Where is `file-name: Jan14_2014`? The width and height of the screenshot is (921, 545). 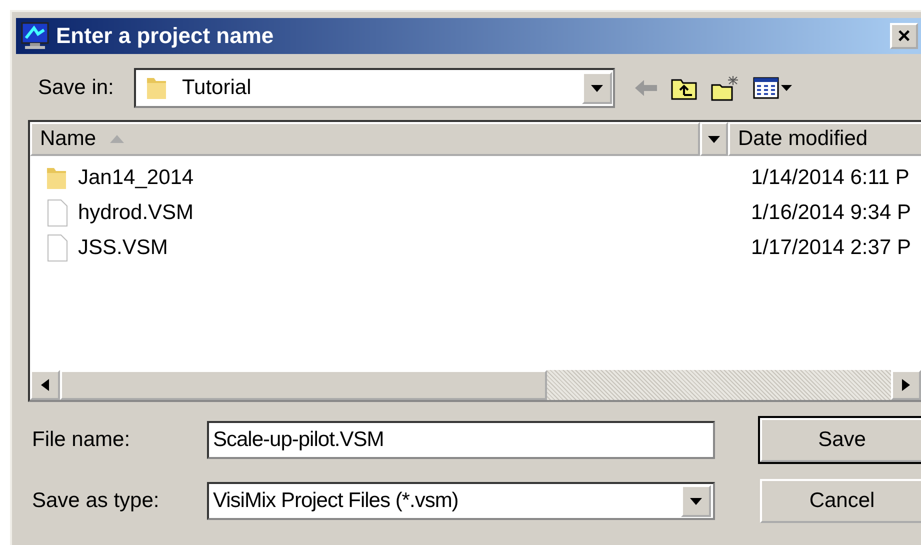 file-name: Jan14_2014 is located at coordinates (136, 178).